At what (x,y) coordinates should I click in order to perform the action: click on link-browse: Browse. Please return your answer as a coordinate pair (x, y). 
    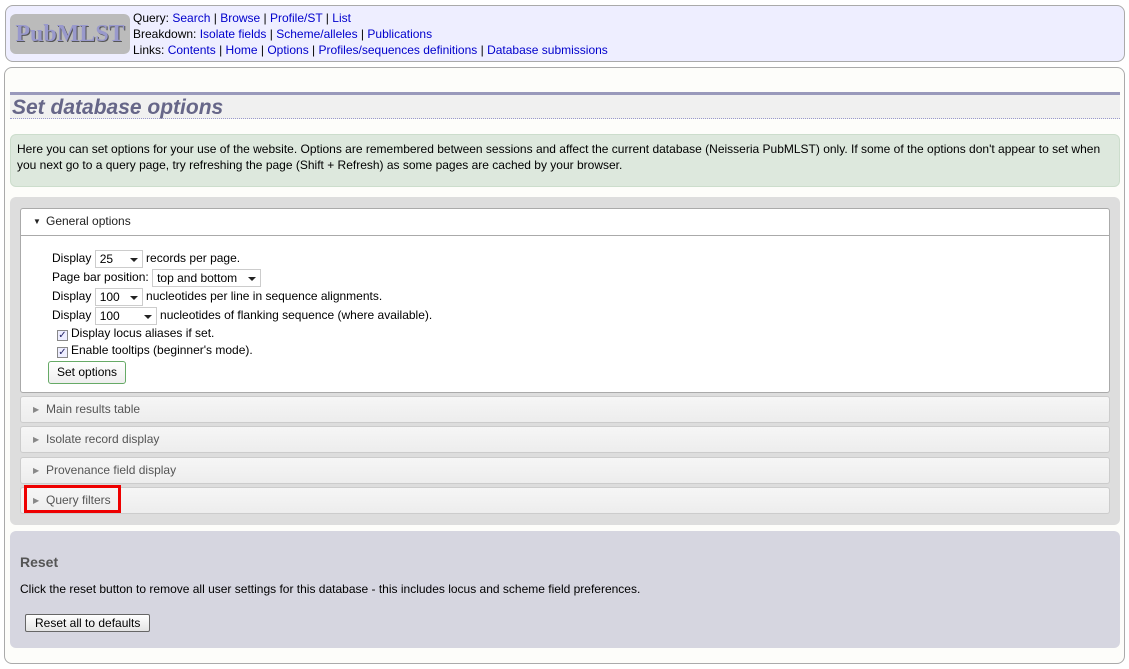
    Looking at the image, I should click on (240, 18).